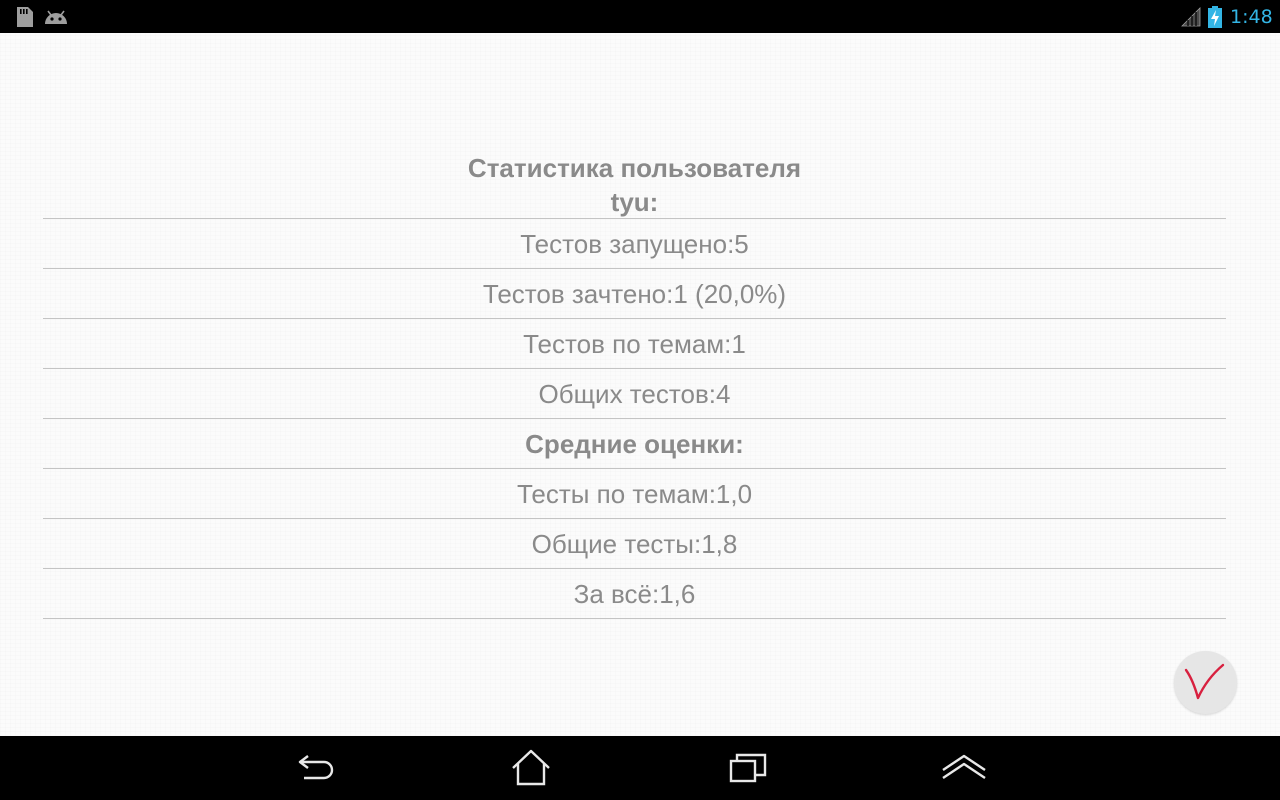 The width and height of the screenshot is (1280, 800). What do you see at coordinates (1251, 17) in the screenshot?
I see `status-clock: 1:48` at bounding box center [1251, 17].